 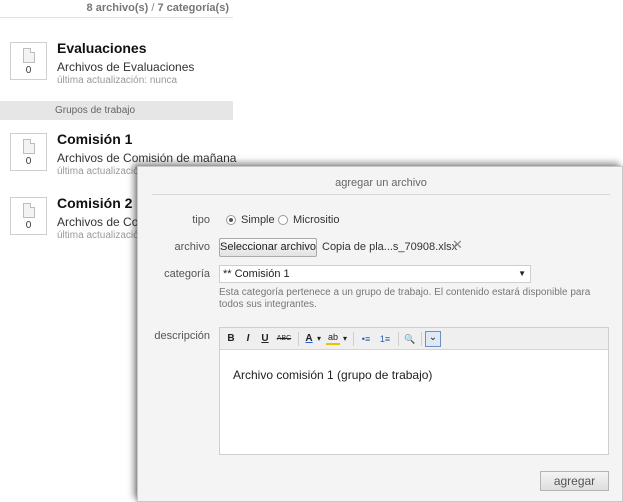 I want to click on collapse-toolbar-button: ⌄, so click(x=433, y=339).